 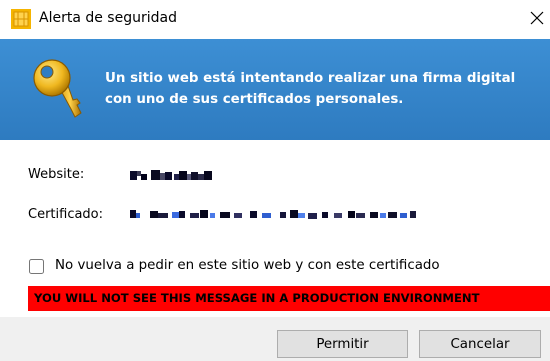 What do you see at coordinates (171, 175) in the screenshot?
I see `website-value-pixelated` at bounding box center [171, 175].